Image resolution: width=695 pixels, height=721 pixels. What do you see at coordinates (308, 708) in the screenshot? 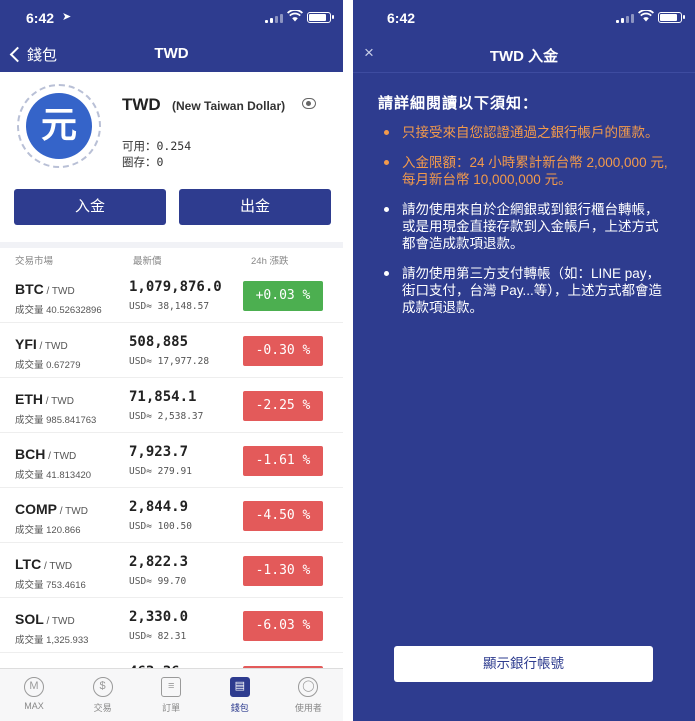
I see `tab-label: 使用者` at bounding box center [308, 708].